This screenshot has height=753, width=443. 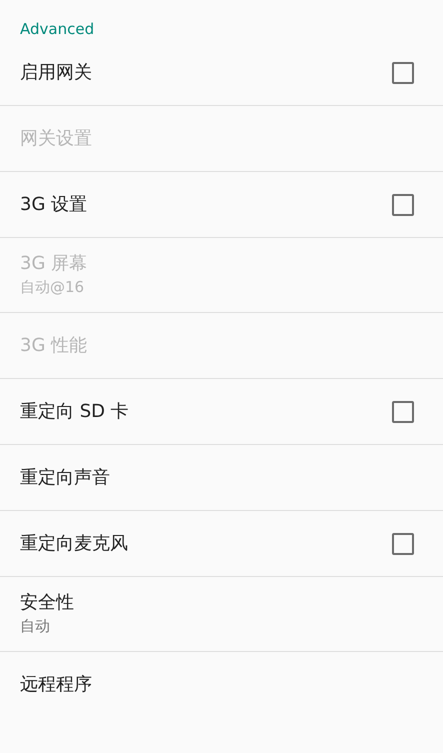 What do you see at coordinates (221, 478) in the screenshot?
I see `preference-row: 重定向声音` at bounding box center [221, 478].